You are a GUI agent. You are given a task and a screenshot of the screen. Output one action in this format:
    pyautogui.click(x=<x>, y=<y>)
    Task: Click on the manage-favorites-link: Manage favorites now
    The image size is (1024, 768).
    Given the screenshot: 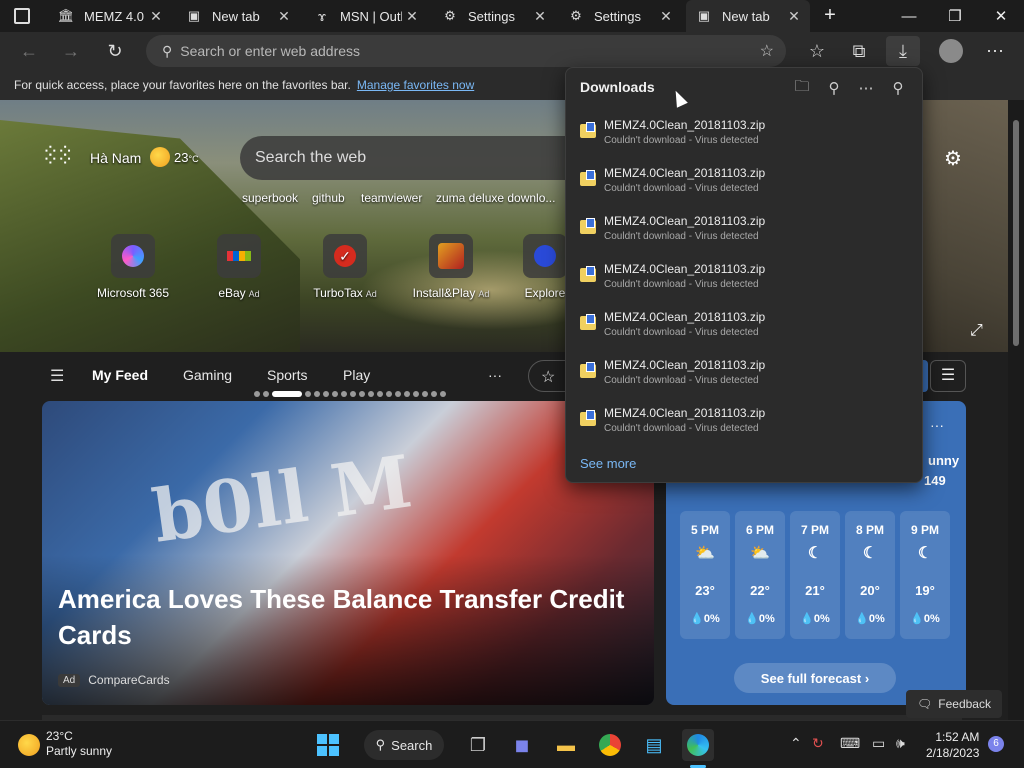 What is the action you would take?
    pyautogui.click(x=415, y=85)
    